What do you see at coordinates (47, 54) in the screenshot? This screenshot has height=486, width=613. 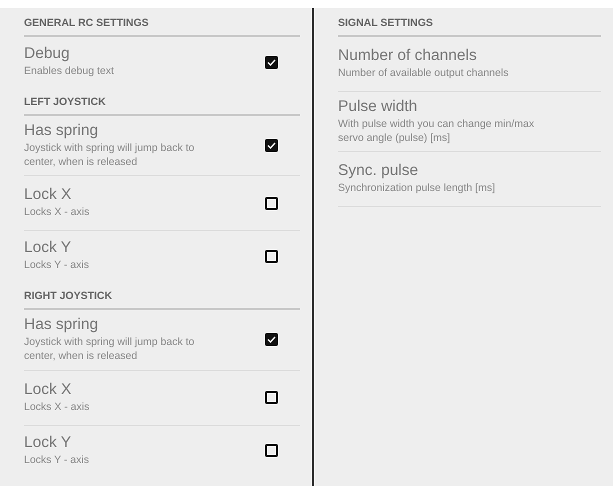 I see `setting-title: Debug` at bounding box center [47, 54].